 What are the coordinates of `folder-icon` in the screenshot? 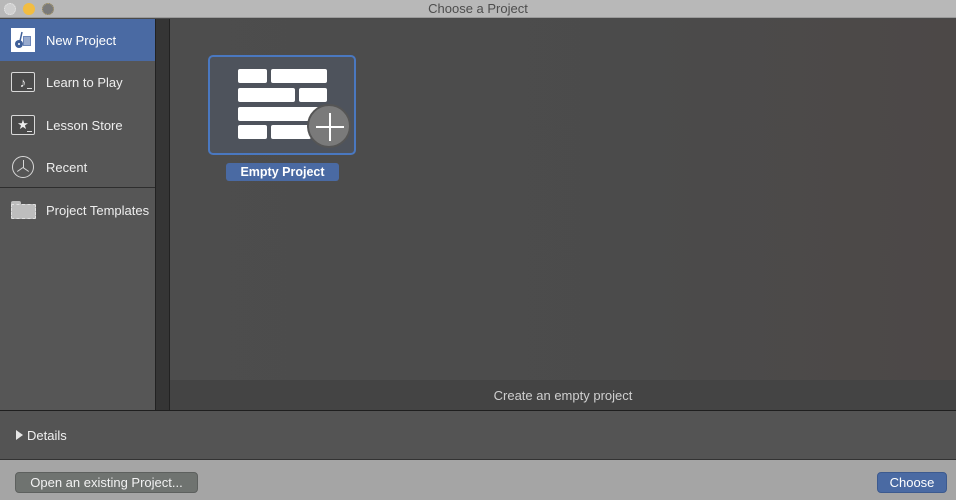 It's located at (23, 210).